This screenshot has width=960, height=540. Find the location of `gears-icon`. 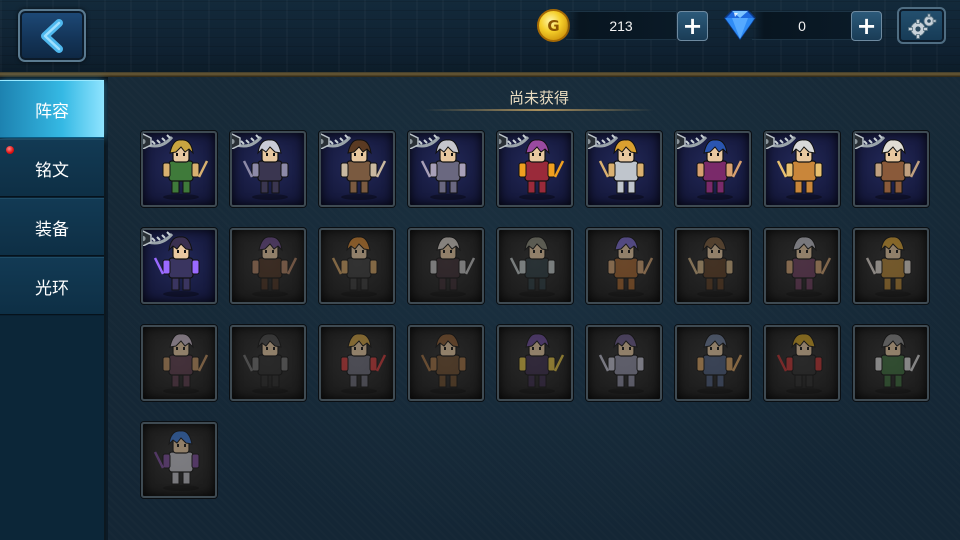

gears-icon is located at coordinates (922, 26).